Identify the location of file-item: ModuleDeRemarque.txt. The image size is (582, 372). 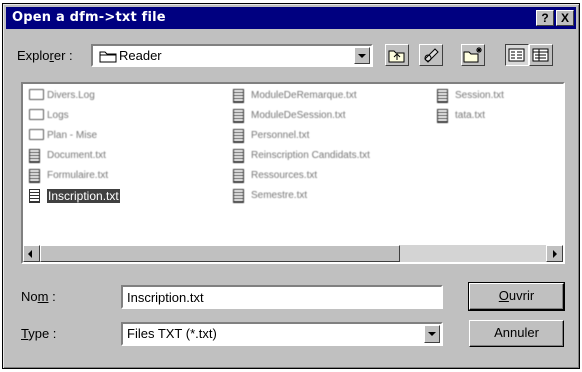
(328, 96).